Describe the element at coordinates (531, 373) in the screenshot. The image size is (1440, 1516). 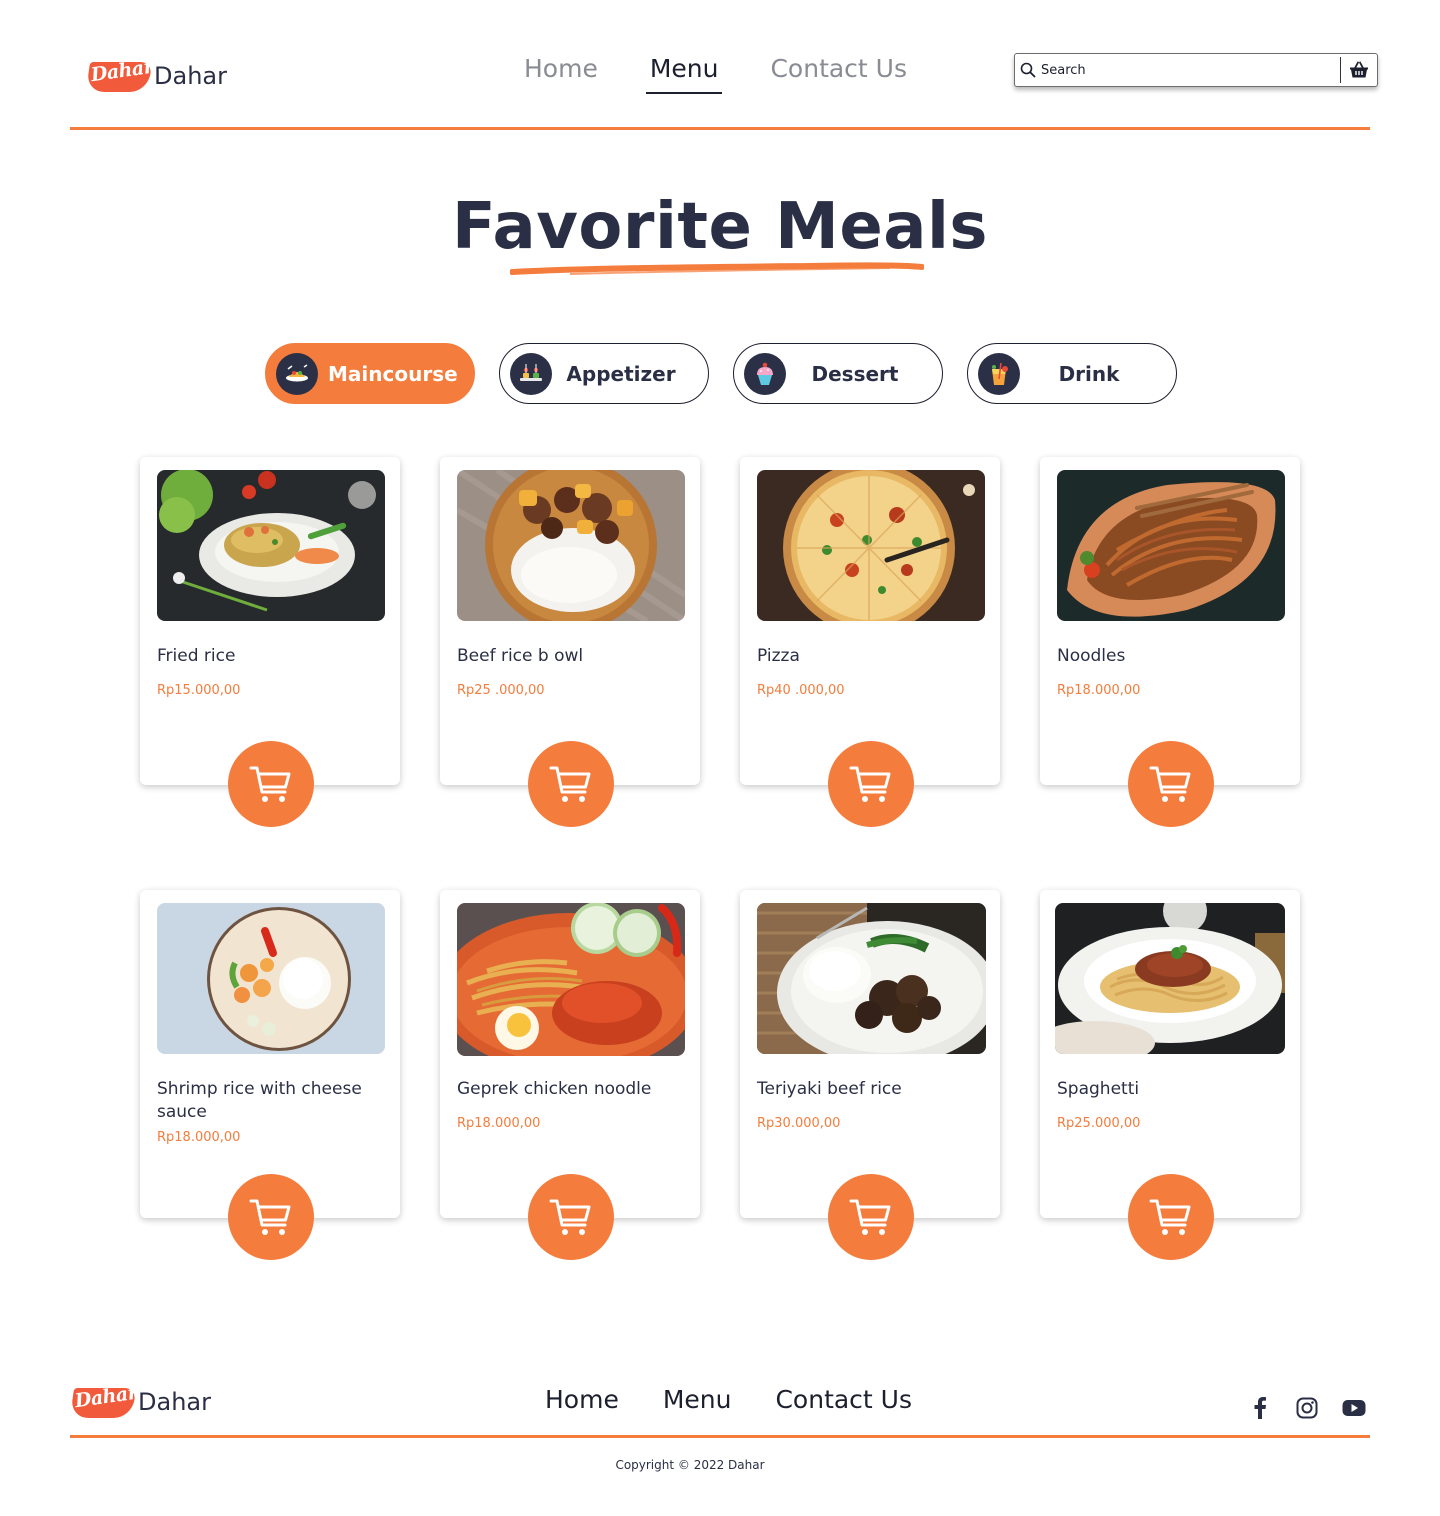
I see `appetizer-icon` at that location.